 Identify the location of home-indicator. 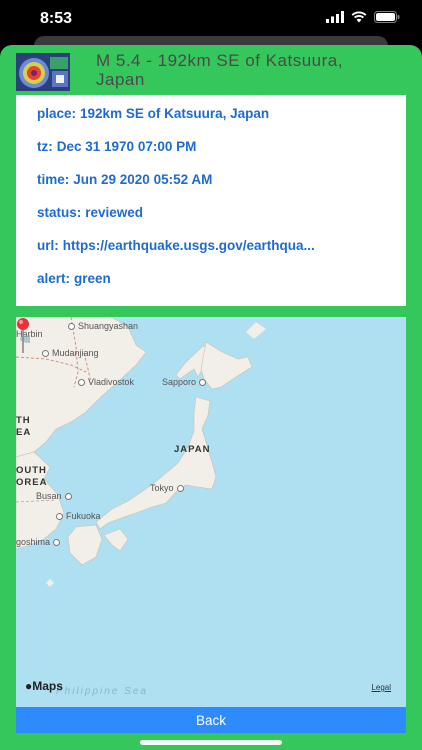
(211, 742).